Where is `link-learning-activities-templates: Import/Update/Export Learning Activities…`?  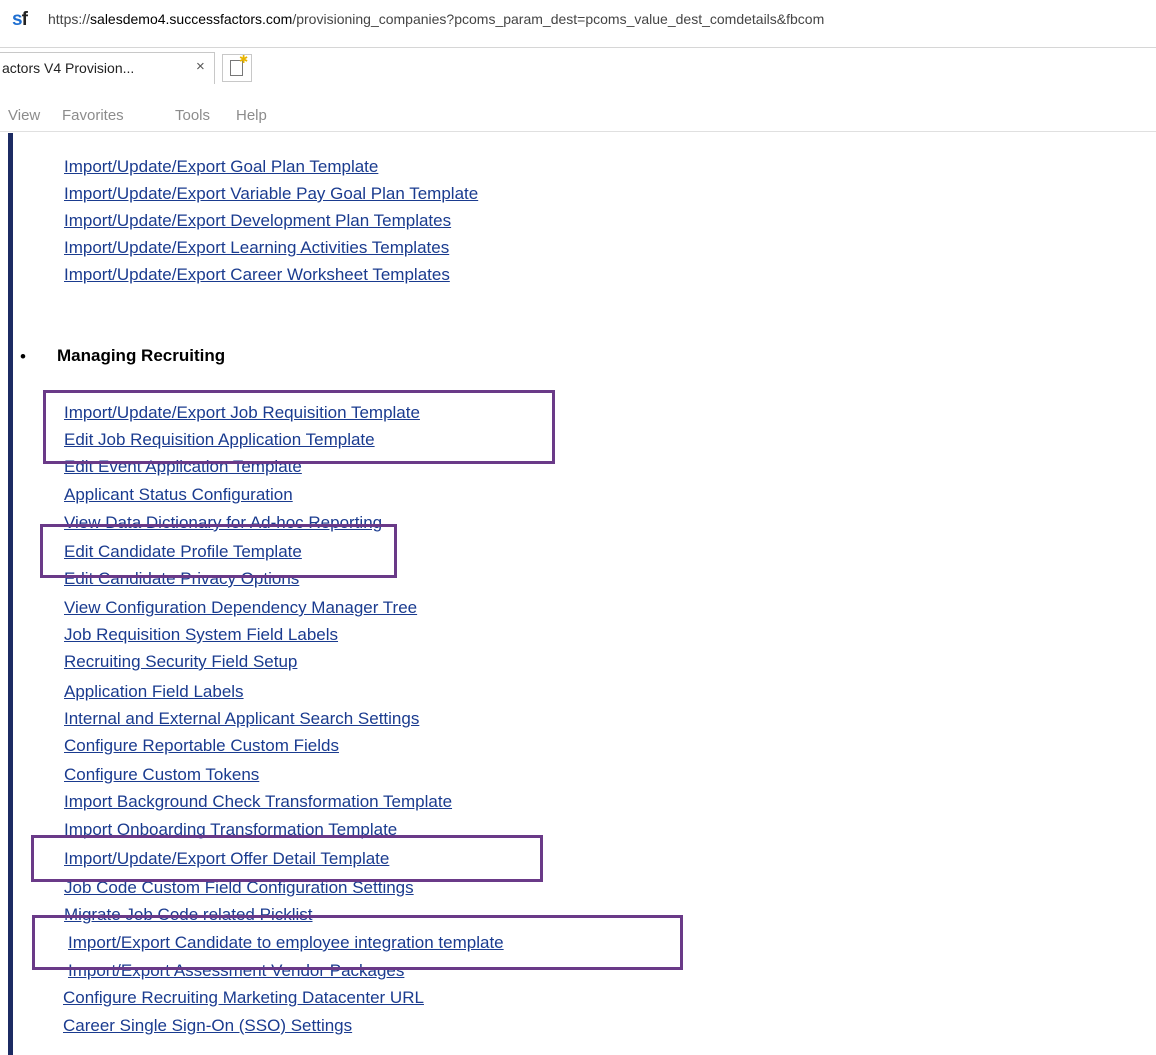 link-learning-activities-templates: Import/Update/Export Learning Activities… is located at coordinates (256, 248).